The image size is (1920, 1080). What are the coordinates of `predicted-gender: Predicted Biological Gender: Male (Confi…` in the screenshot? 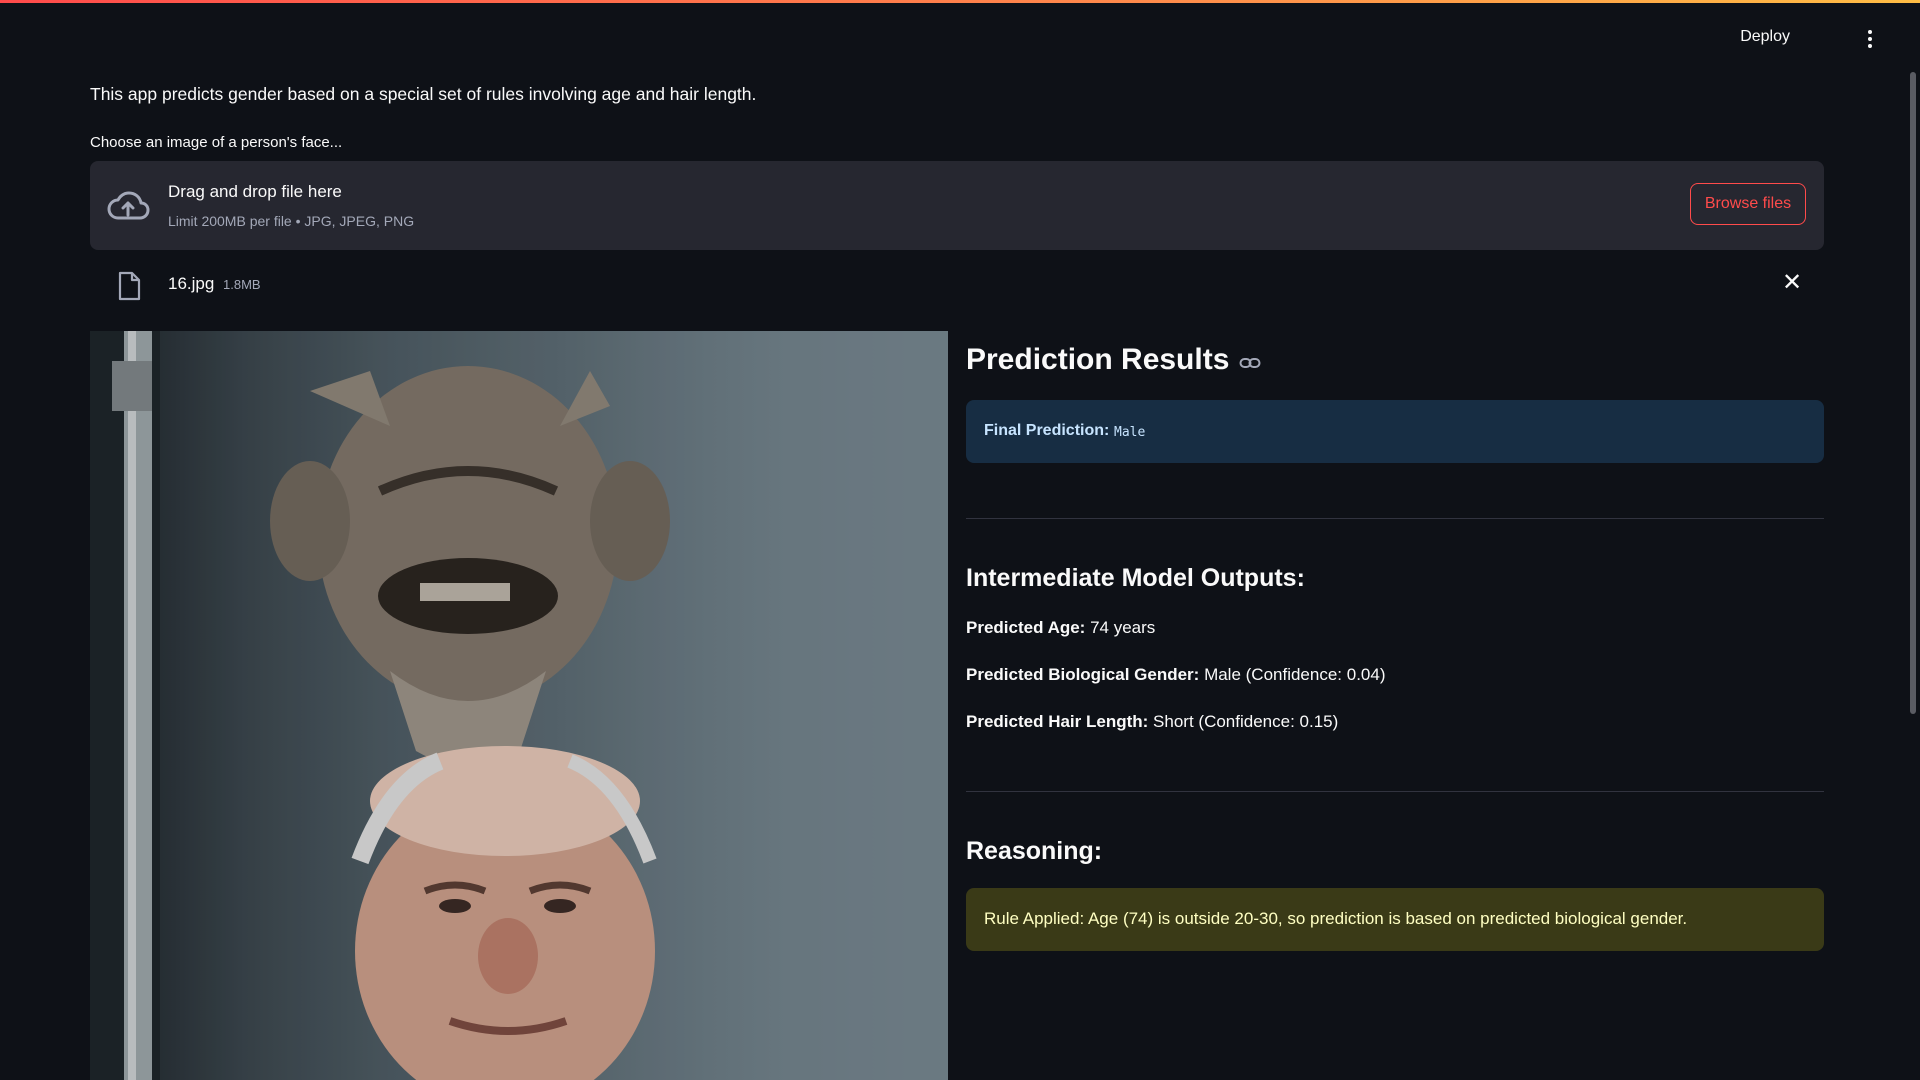 It's located at (1176, 675).